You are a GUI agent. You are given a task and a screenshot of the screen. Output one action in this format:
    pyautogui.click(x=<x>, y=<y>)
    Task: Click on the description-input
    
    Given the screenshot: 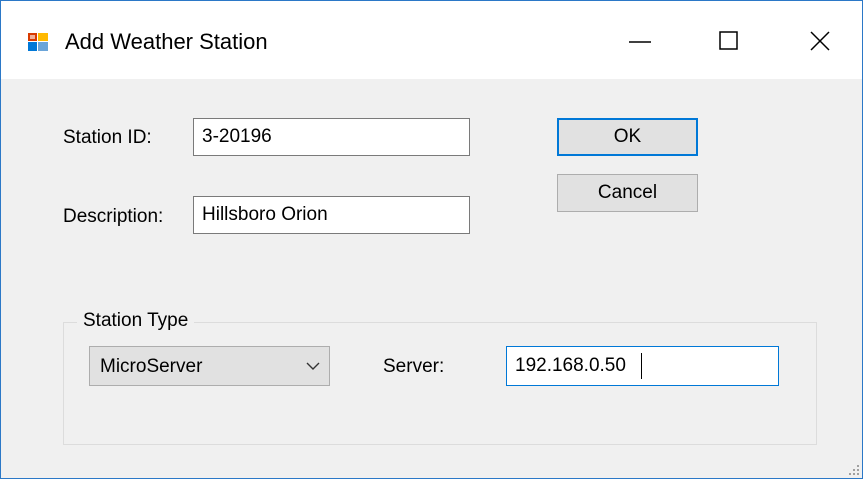 What is the action you would take?
    pyautogui.click(x=331, y=215)
    